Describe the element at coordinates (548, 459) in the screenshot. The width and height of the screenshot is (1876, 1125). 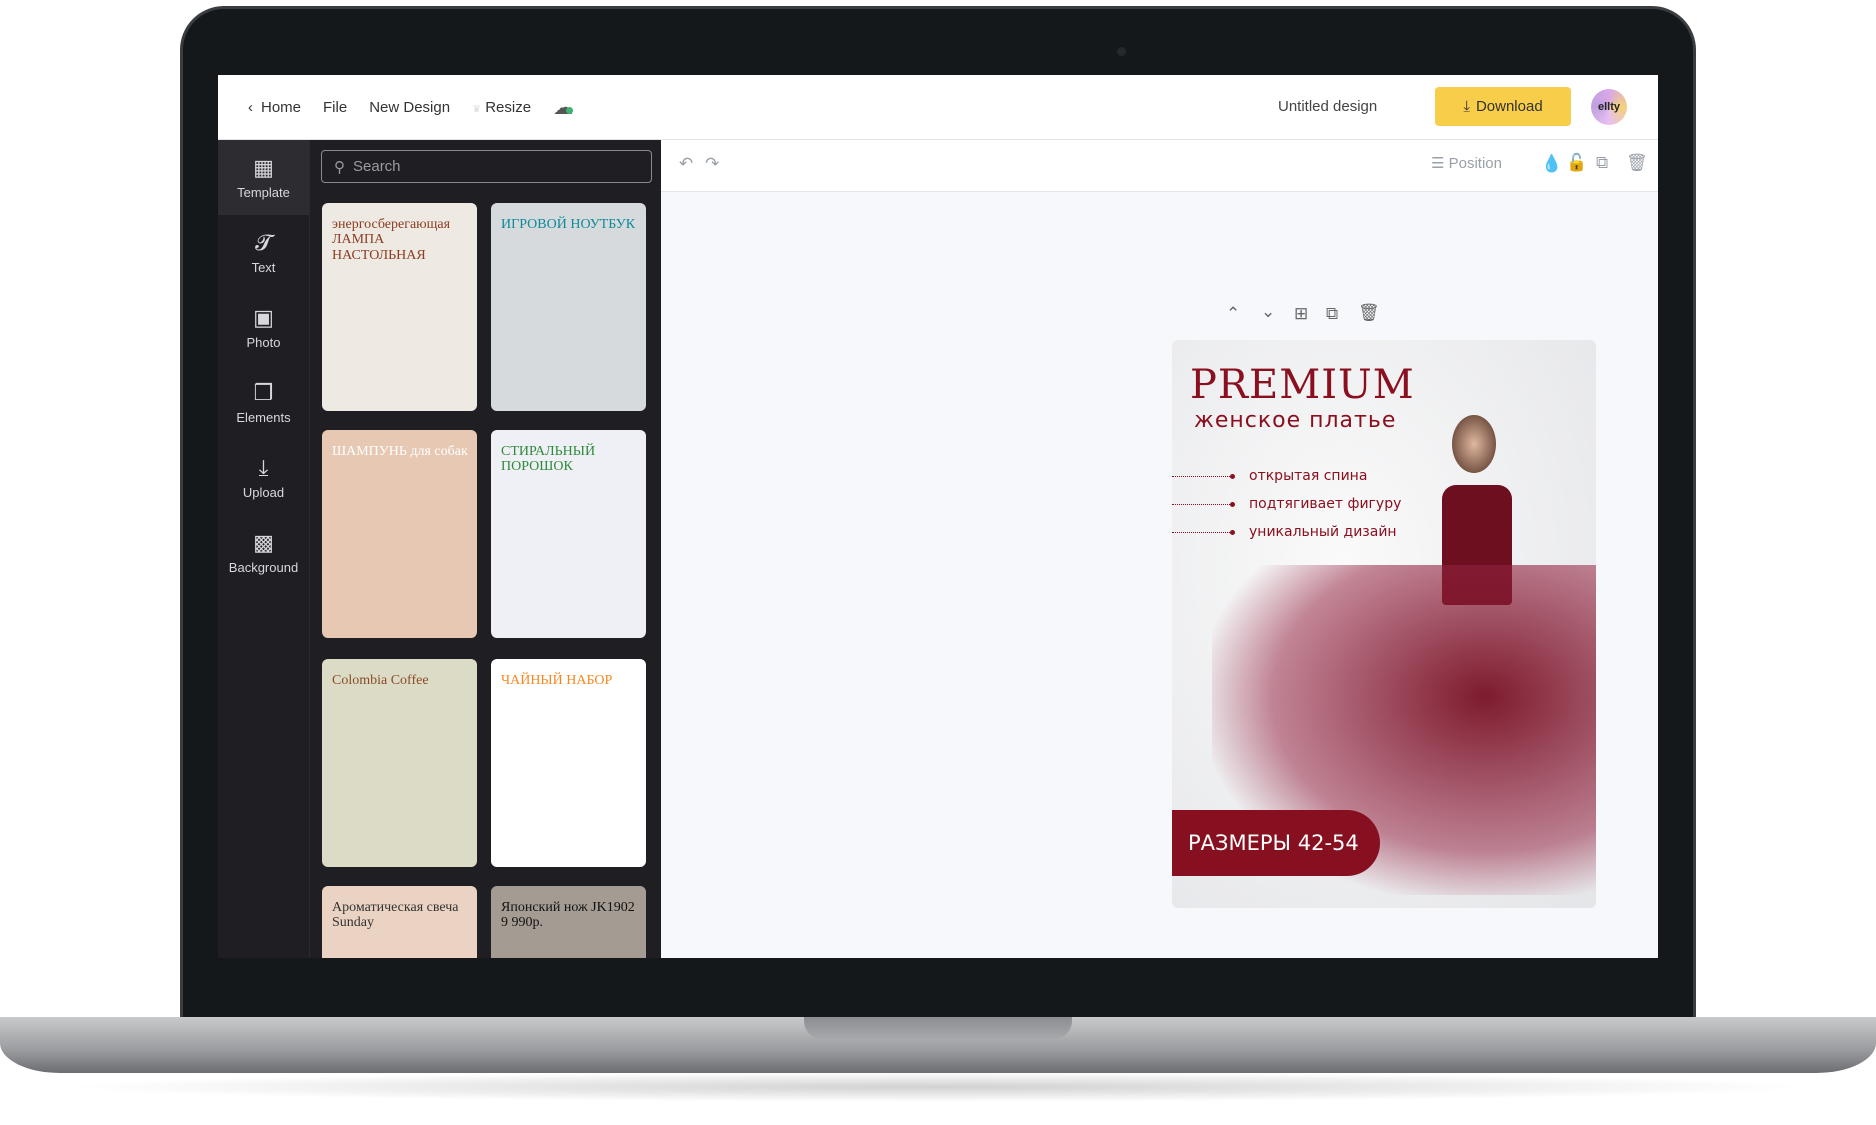
I see `template-title: СТИРАЛЬНЫЙ ПОРОШОК` at that location.